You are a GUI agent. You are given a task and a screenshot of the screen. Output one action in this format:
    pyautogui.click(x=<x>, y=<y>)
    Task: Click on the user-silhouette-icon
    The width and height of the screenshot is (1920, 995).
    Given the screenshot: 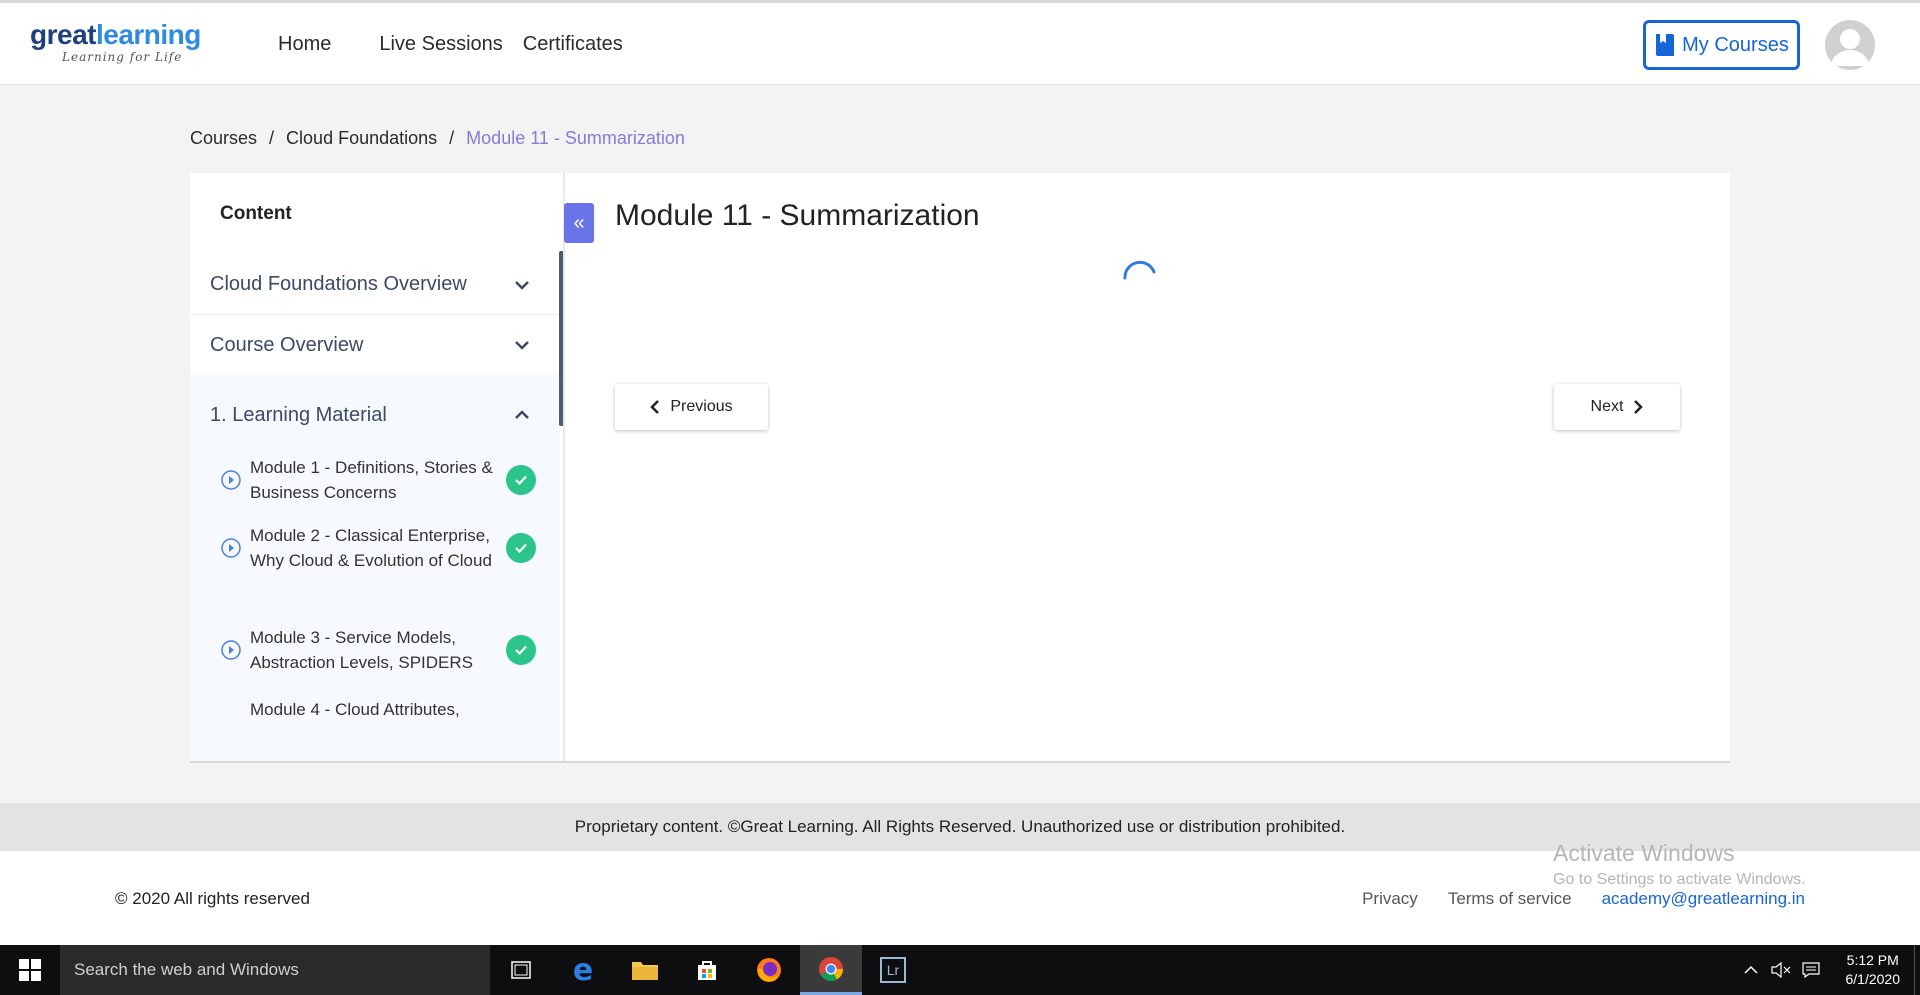 What is the action you would take?
    pyautogui.click(x=1850, y=47)
    